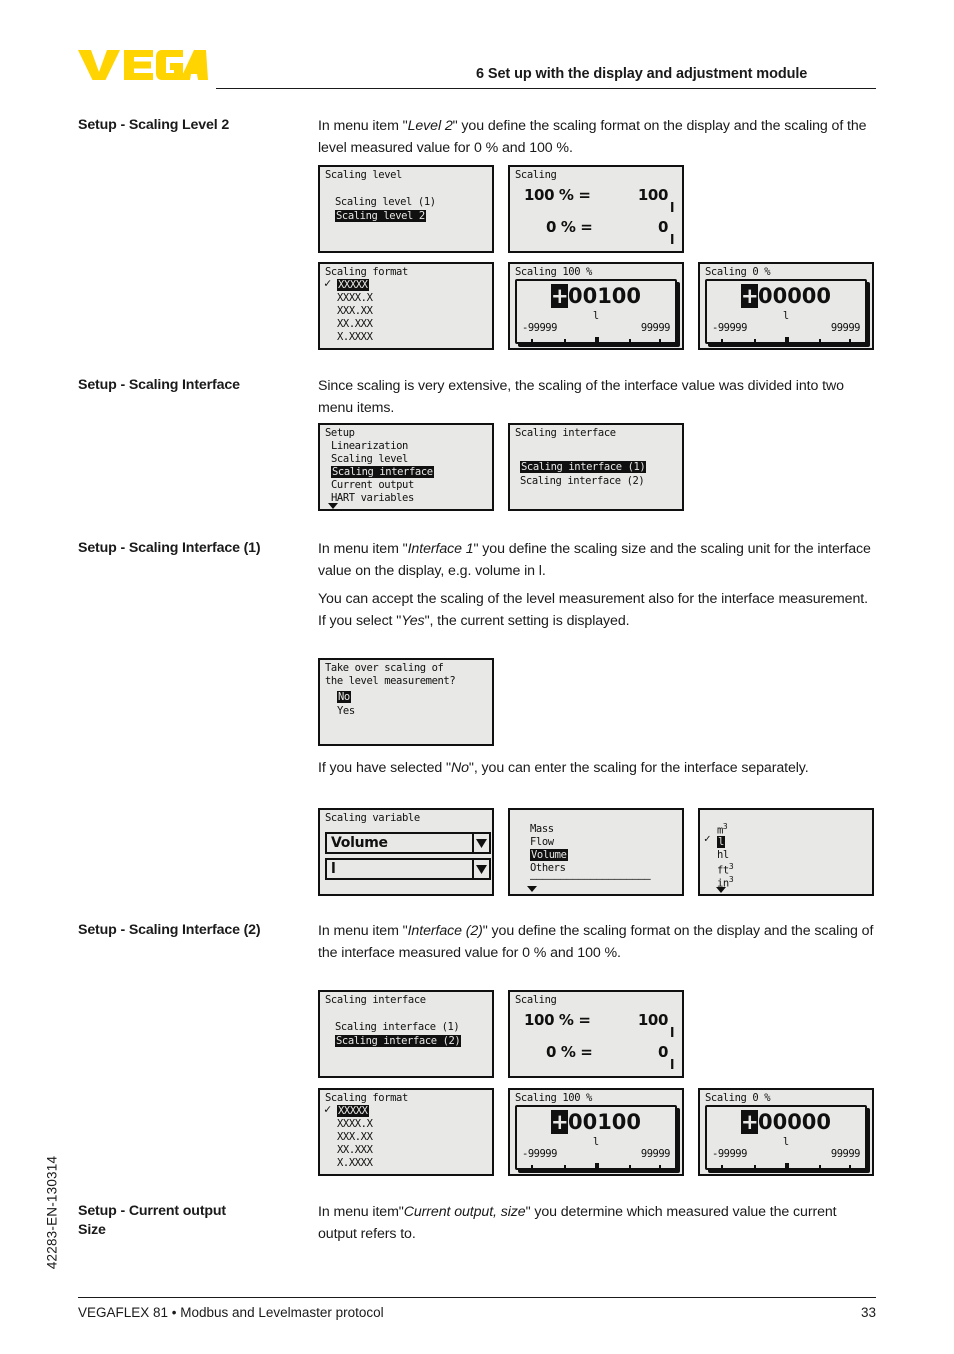 The height and width of the screenshot is (1354, 954). What do you see at coordinates (372, 818) in the screenshot?
I see `screen-title: Scaling variable` at bounding box center [372, 818].